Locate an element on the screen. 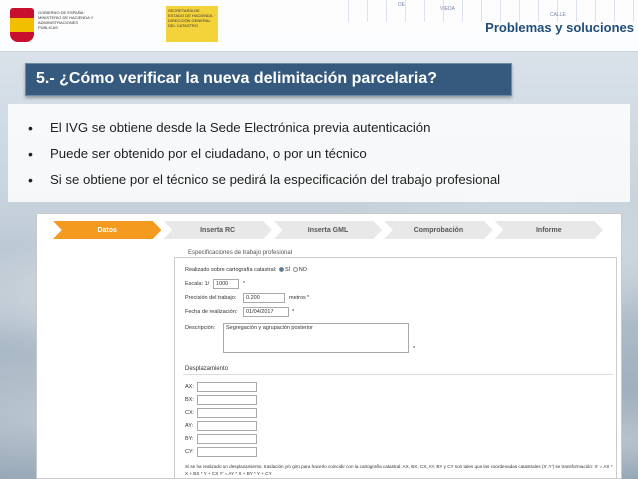 The height and width of the screenshot is (479, 638). radio-si is located at coordinates (281, 270).